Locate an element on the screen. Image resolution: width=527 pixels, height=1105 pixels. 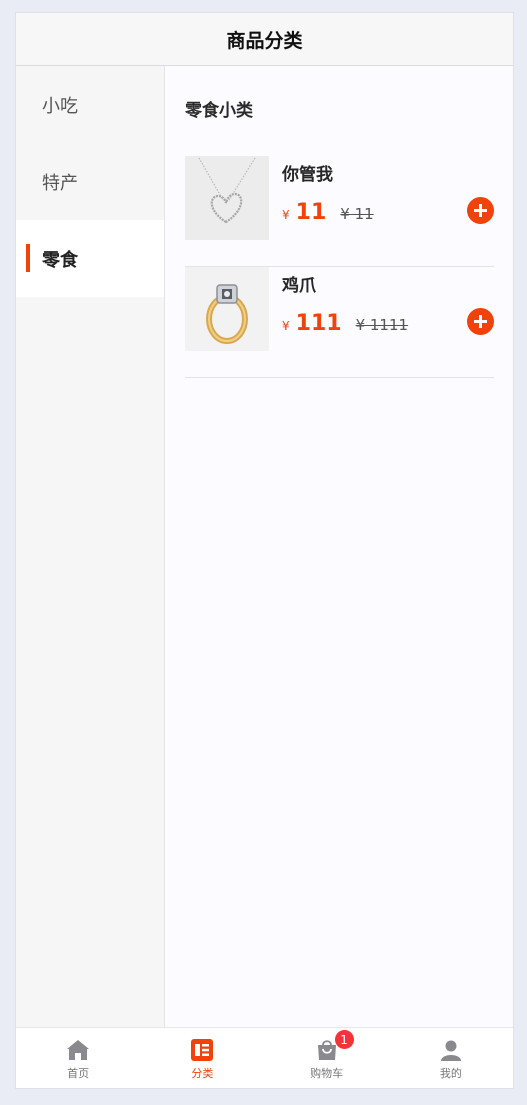
cart-count-badge: 1 is located at coordinates (344, 1039).